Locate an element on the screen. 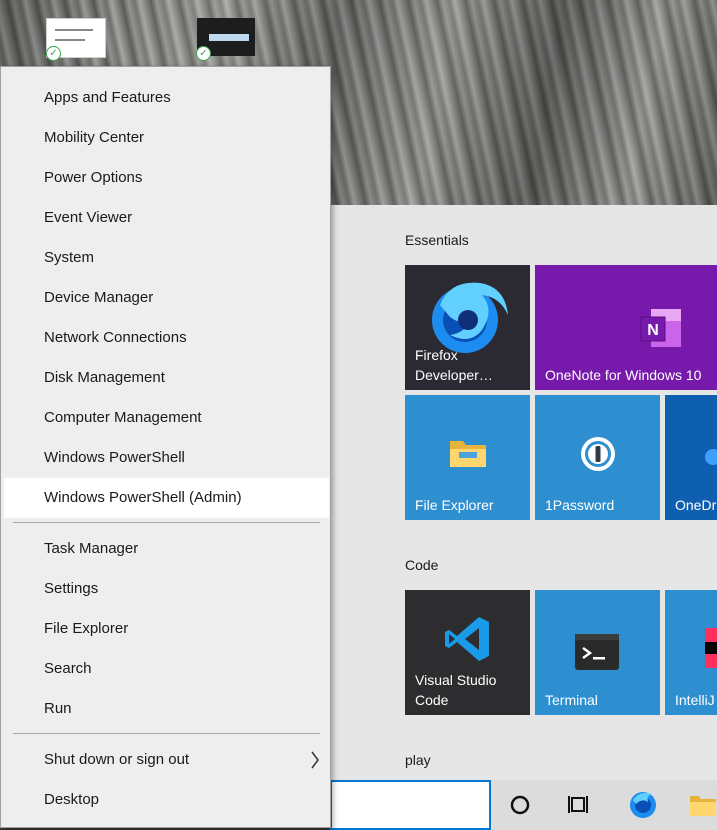 The image size is (717, 830). tile-1password: 1Password is located at coordinates (597, 457).